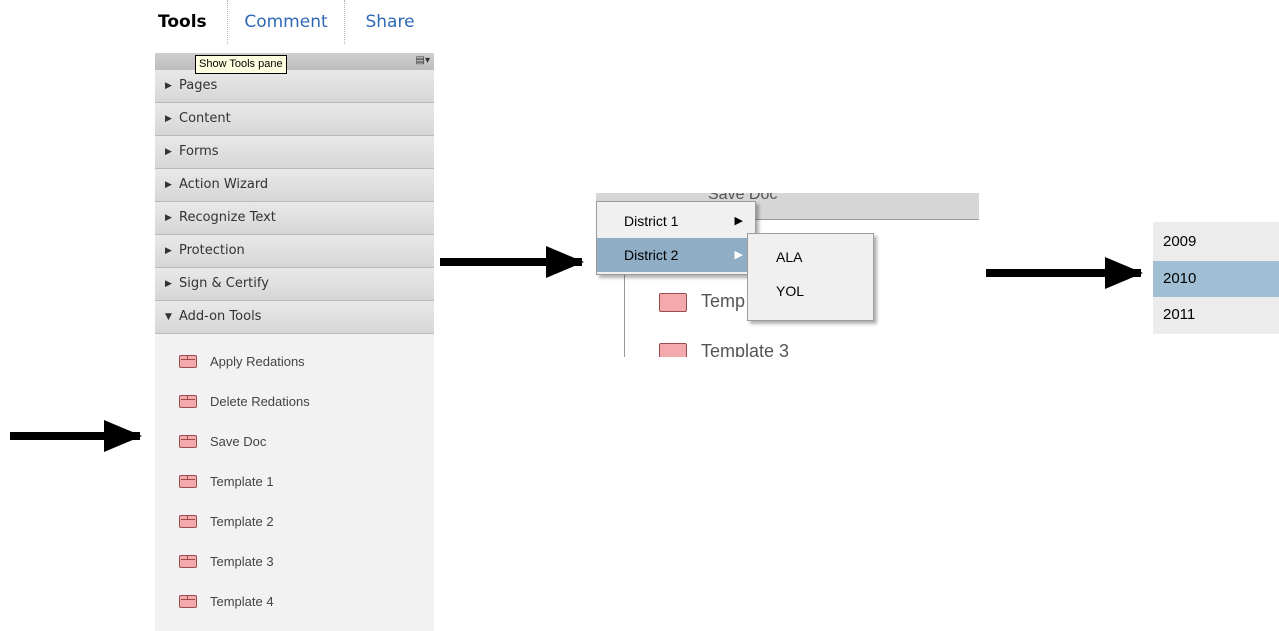 Image resolution: width=1279 pixels, height=631 pixels. What do you see at coordinates (789, 257) in the screenshot?
I see `menu-item-label: ALA` at bounding box center [789, 257].